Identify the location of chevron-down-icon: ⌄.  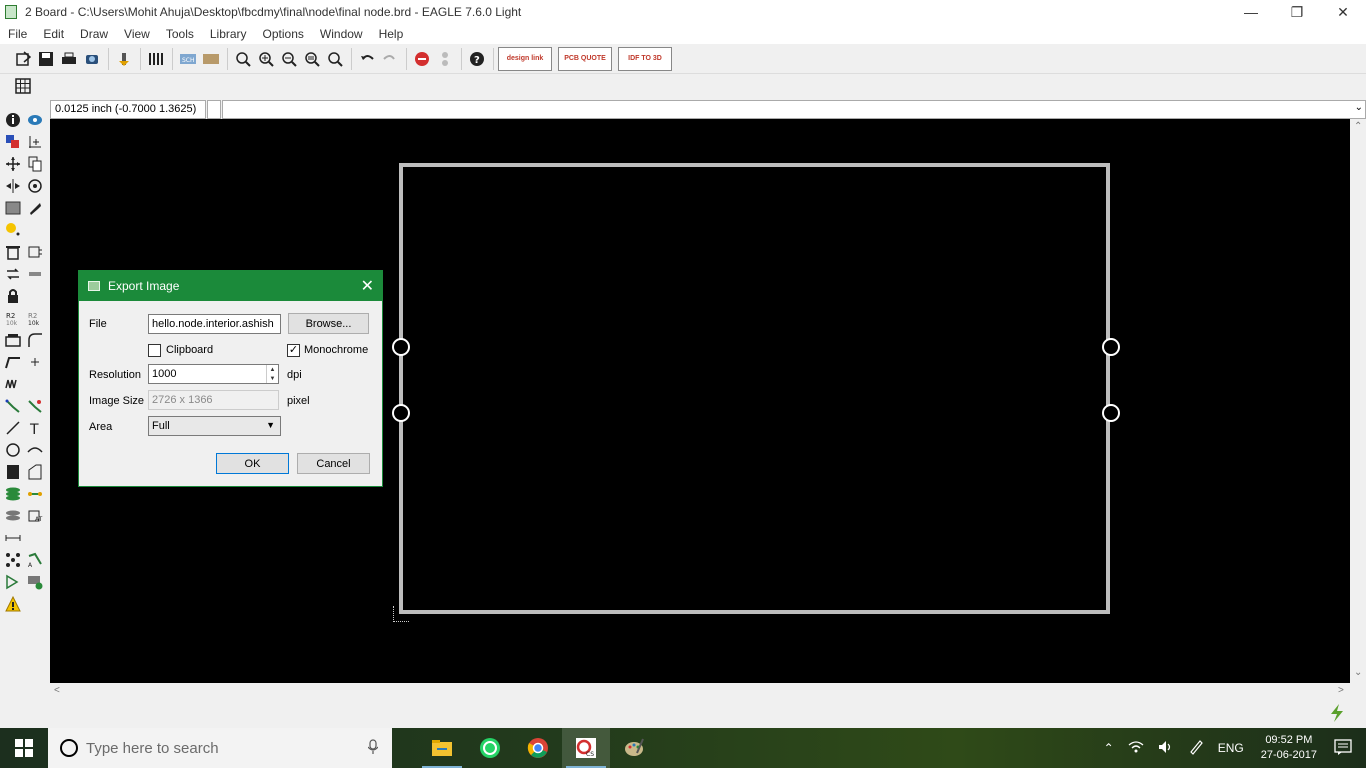
(1359, 107).